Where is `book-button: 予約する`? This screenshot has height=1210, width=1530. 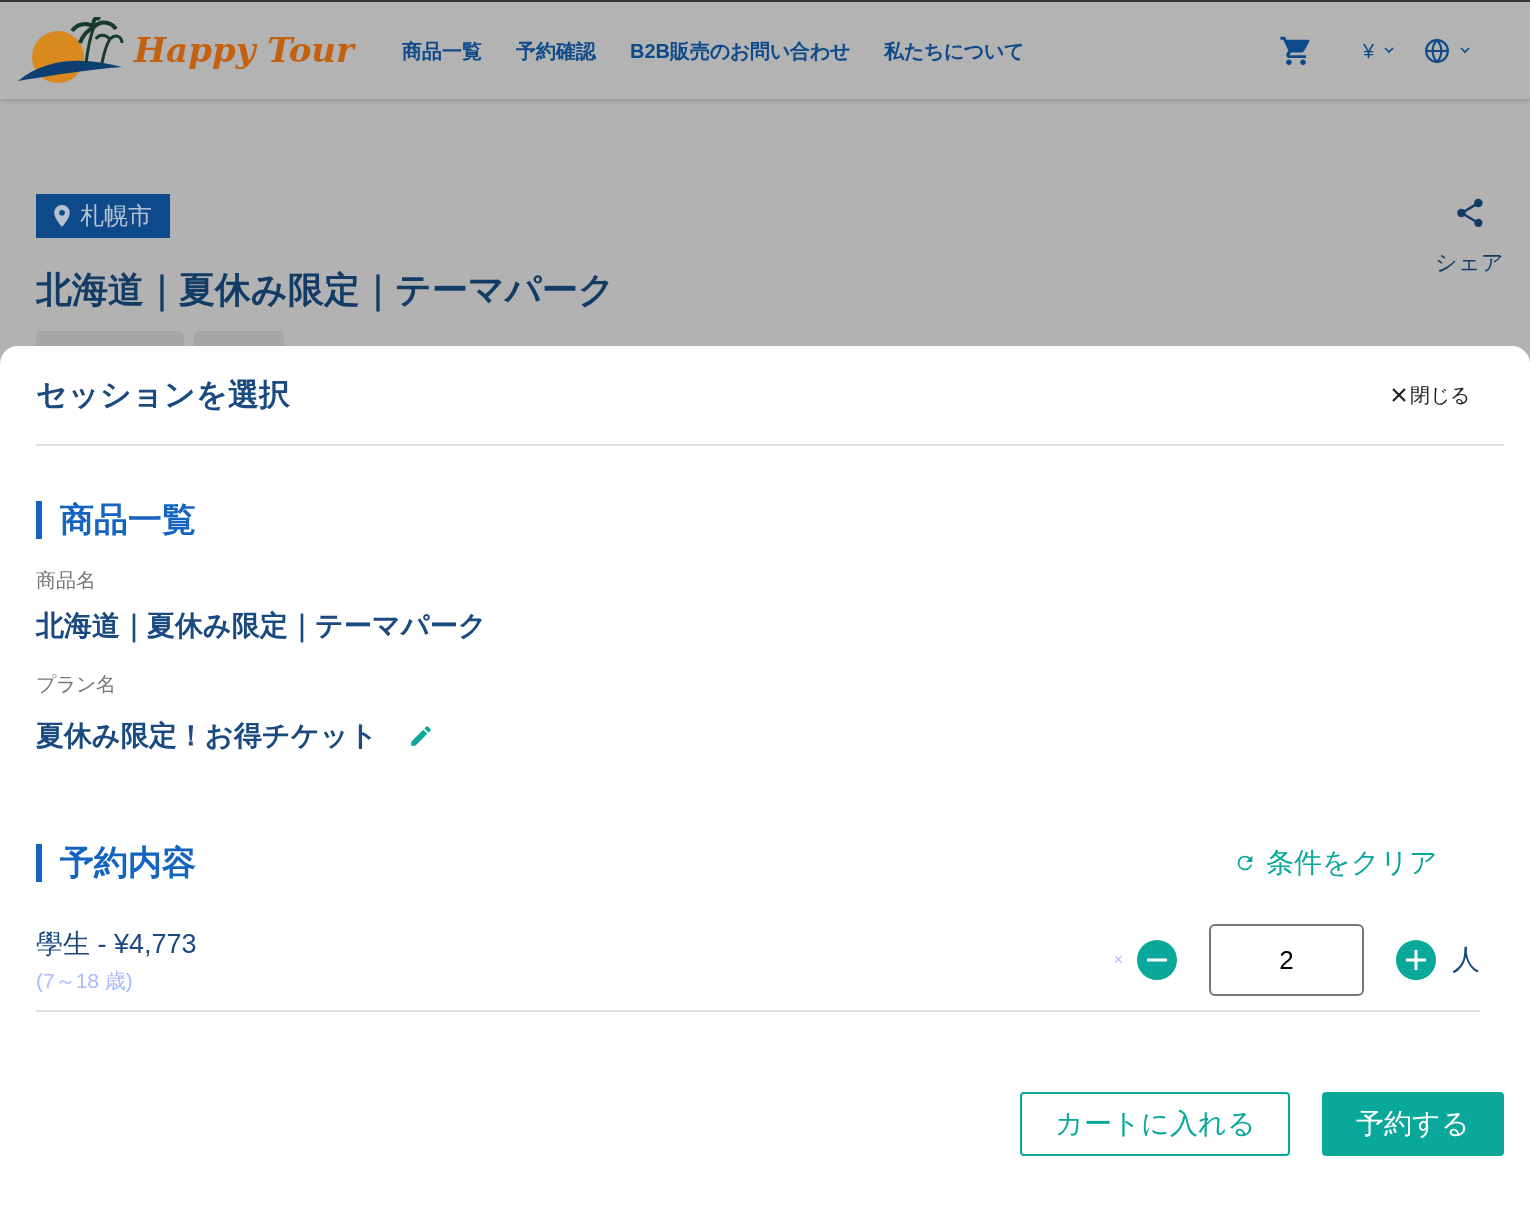 book-button: 予約する is located at coordinates (1413, 1124).